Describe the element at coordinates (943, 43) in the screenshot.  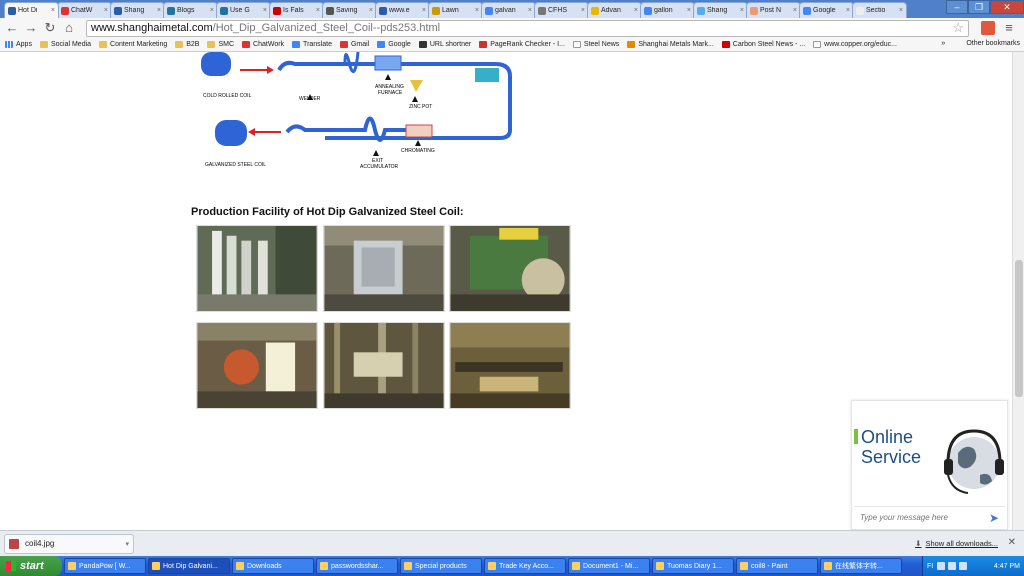
I see `more-bookmarks-icon: »` at that location.